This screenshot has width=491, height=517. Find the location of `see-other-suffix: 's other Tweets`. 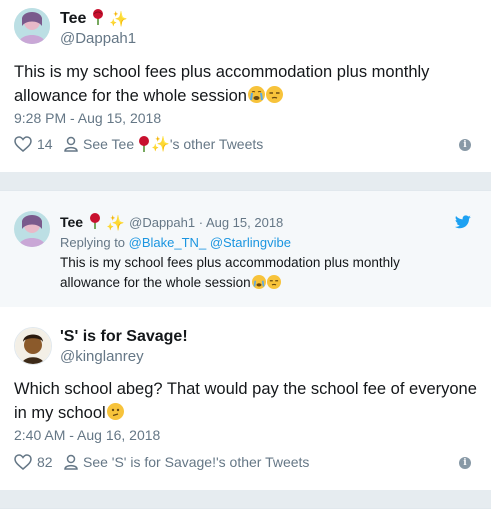

see-other-suffix: 's other Tweets is located at coordinates (216, 144).